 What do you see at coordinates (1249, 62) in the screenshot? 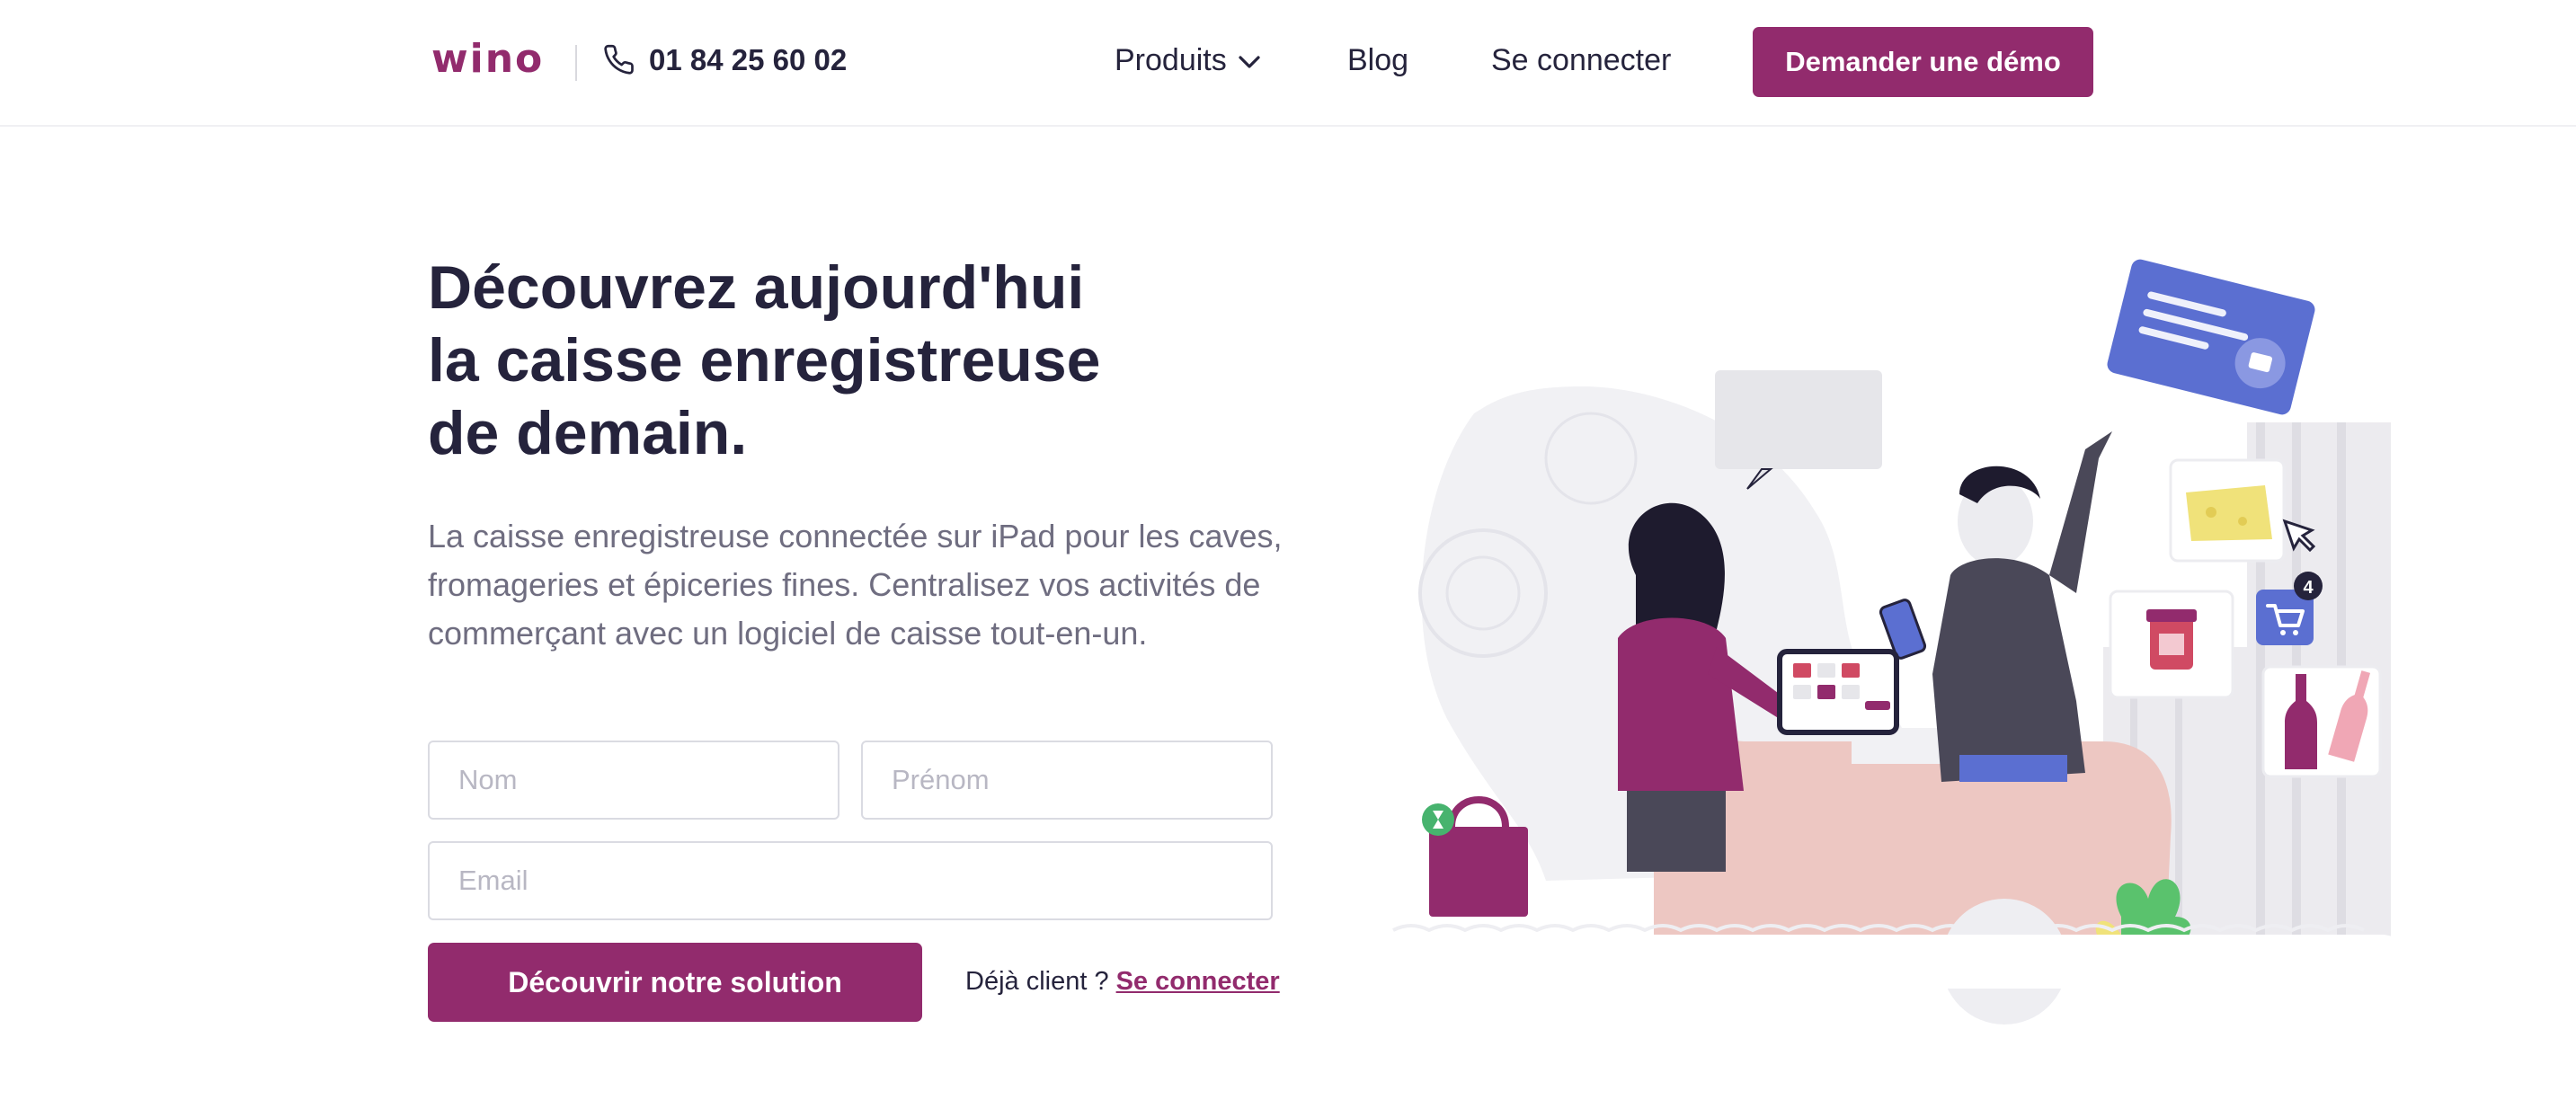
I see `chevron-down-icon` at bounding box center [1249, 62].